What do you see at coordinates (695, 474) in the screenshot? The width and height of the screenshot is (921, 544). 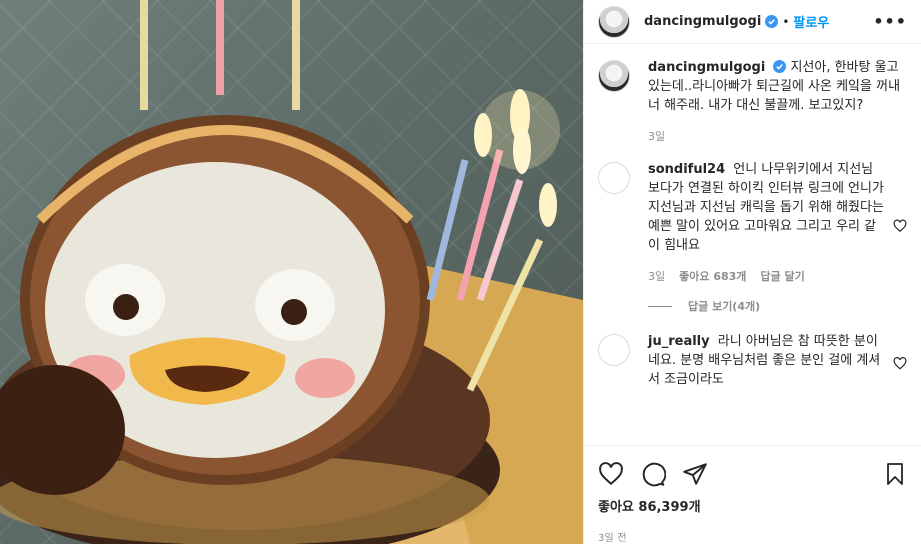 I see `share-icon` at bounding box center [695, 474].